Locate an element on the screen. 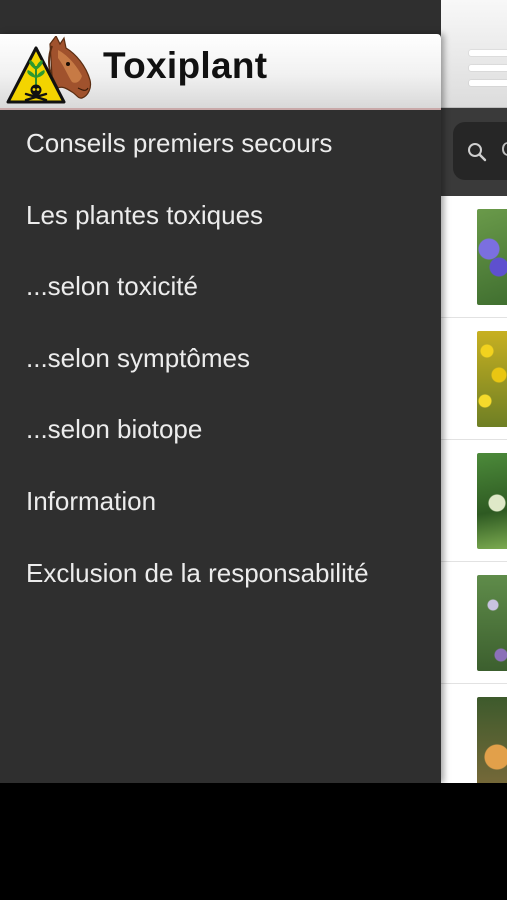 The image size is (507, 900). menu-item-first-aid: Conseils premiers secours is located at coordinates (220, 144).